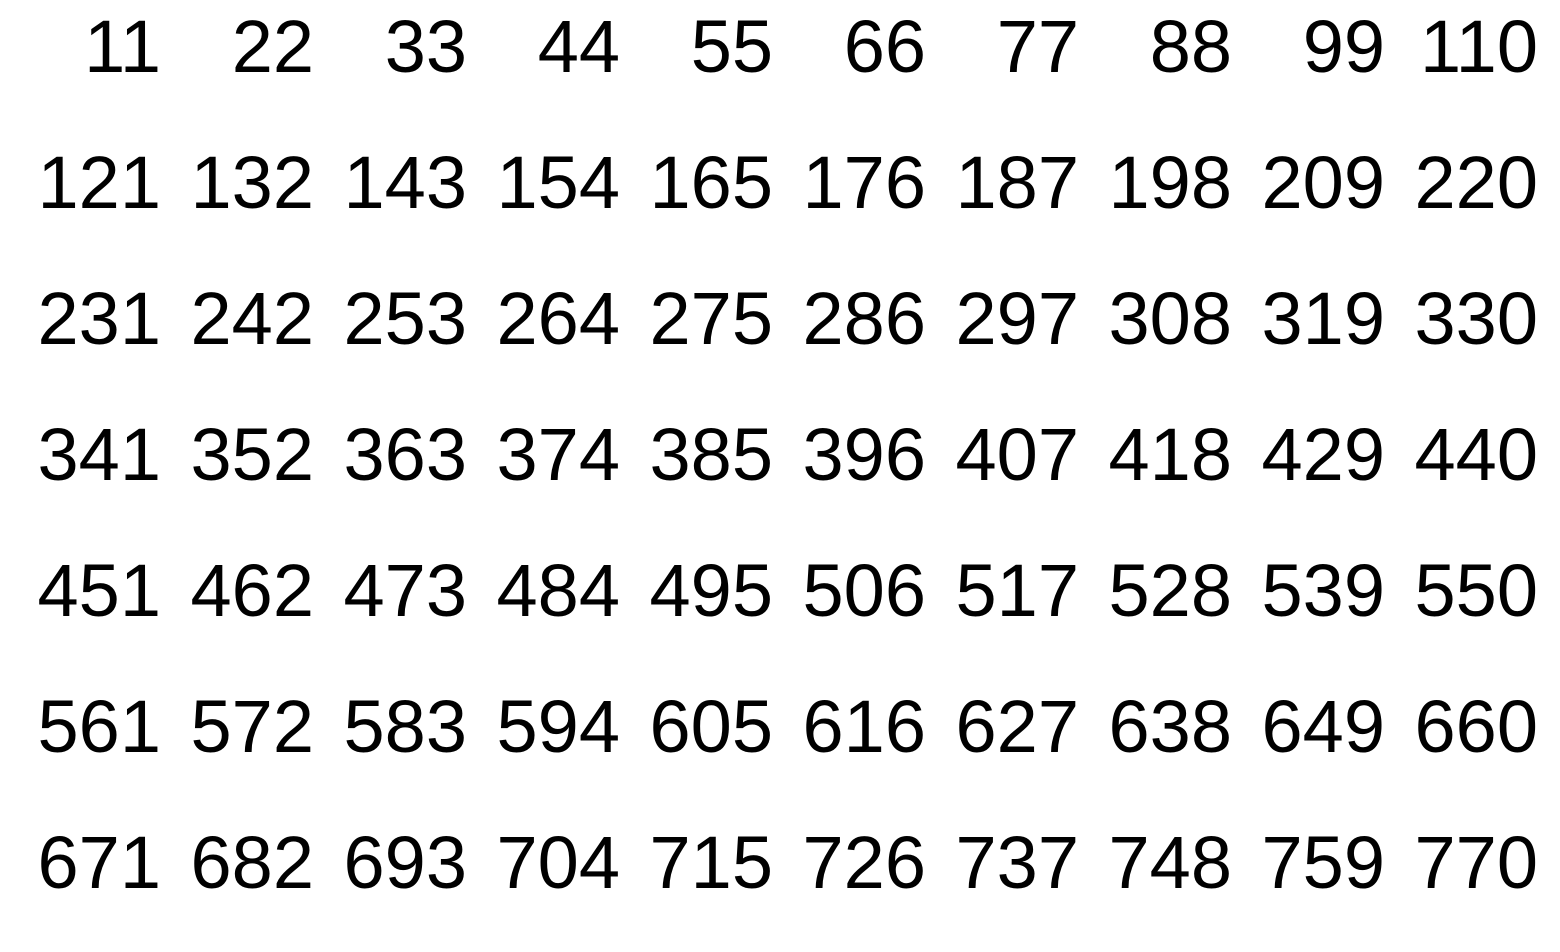 Image resolution: width=1560 pixels, height=952 pixels. What do you see at coordinates (1170, 590) in the screenshot?
I see `number-cell: 528` at bounding box center [1170, 590].